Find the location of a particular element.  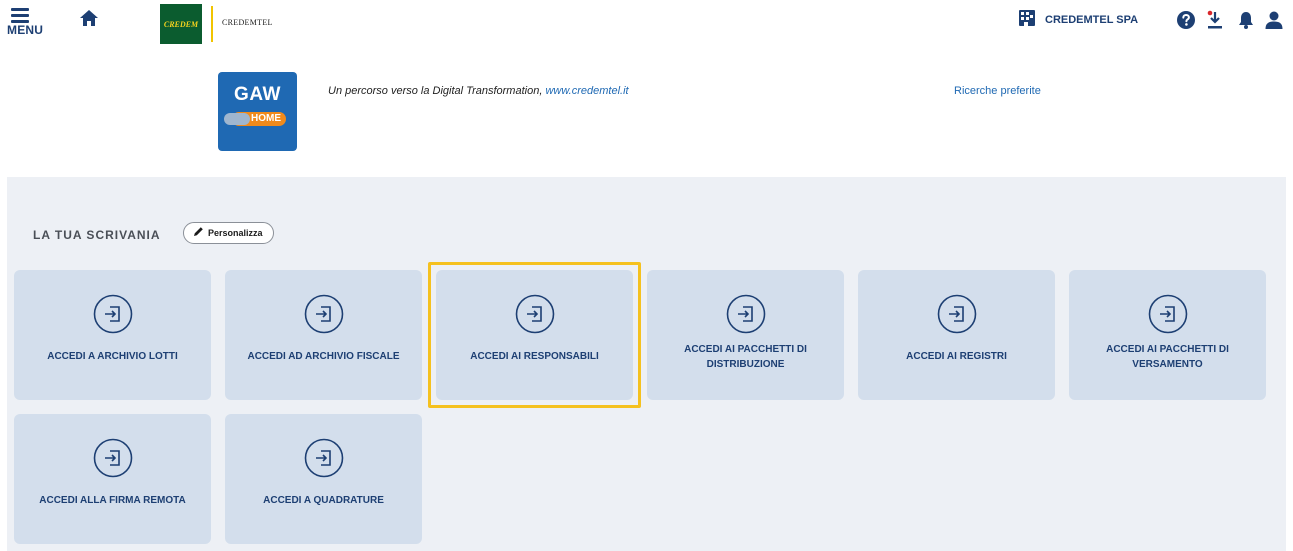

tile-pacchetti-distribuzione: ACCEDI AI PACCHETTI DI DISTRIBUZIONE is located at coordinates (745, 335).